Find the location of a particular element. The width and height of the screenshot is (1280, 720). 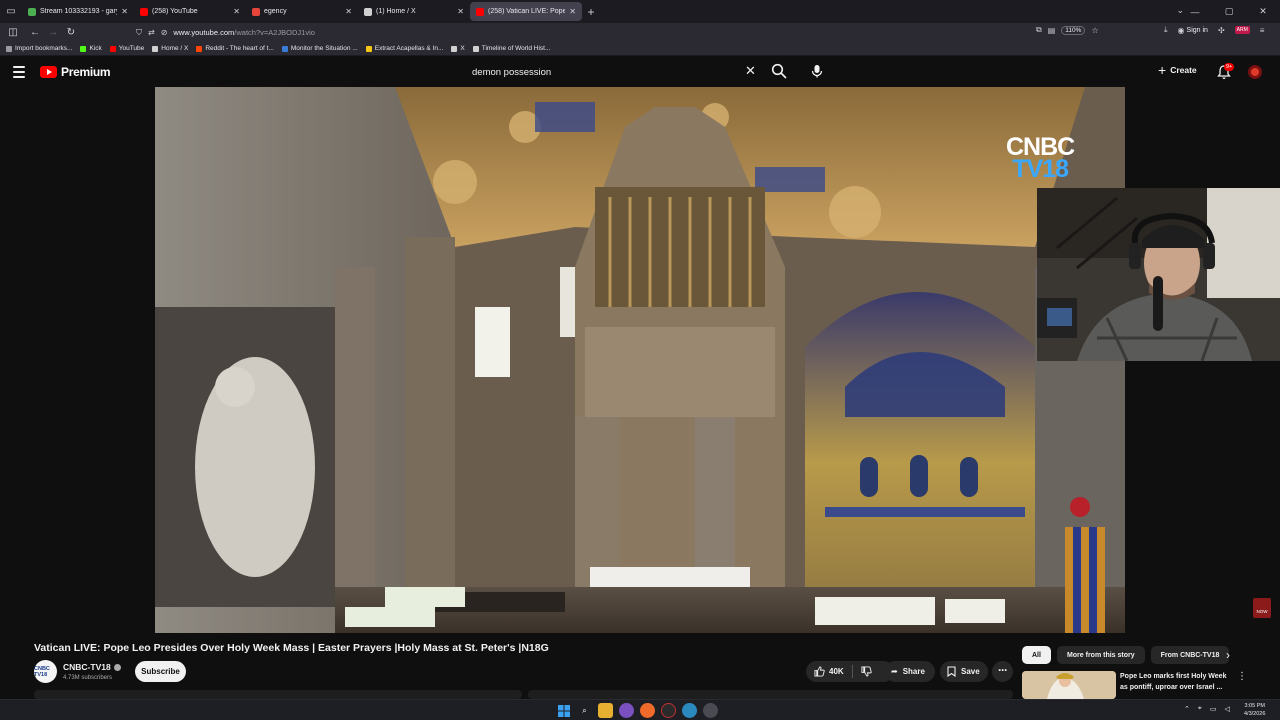

guide-menu-icon is located at coordinates (19, 72).